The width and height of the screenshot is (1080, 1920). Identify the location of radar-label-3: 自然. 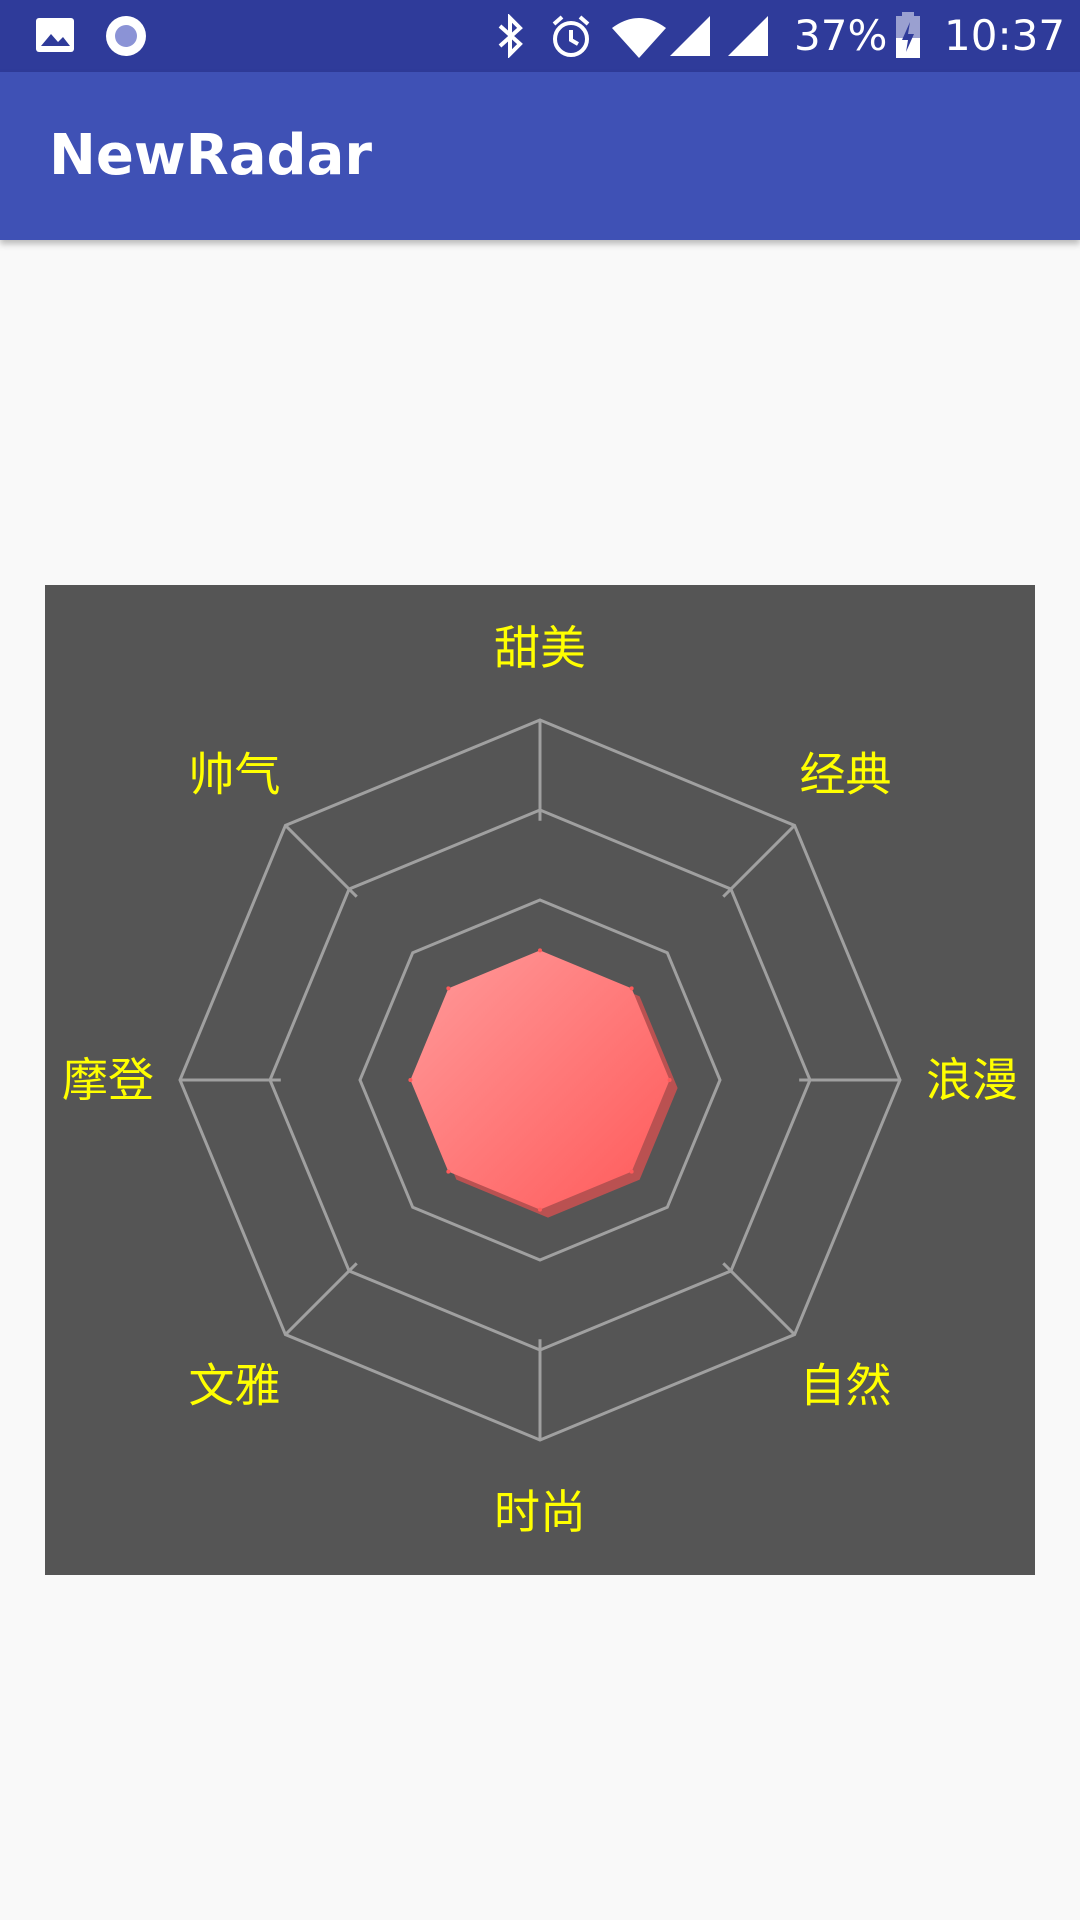
(845, 1385).